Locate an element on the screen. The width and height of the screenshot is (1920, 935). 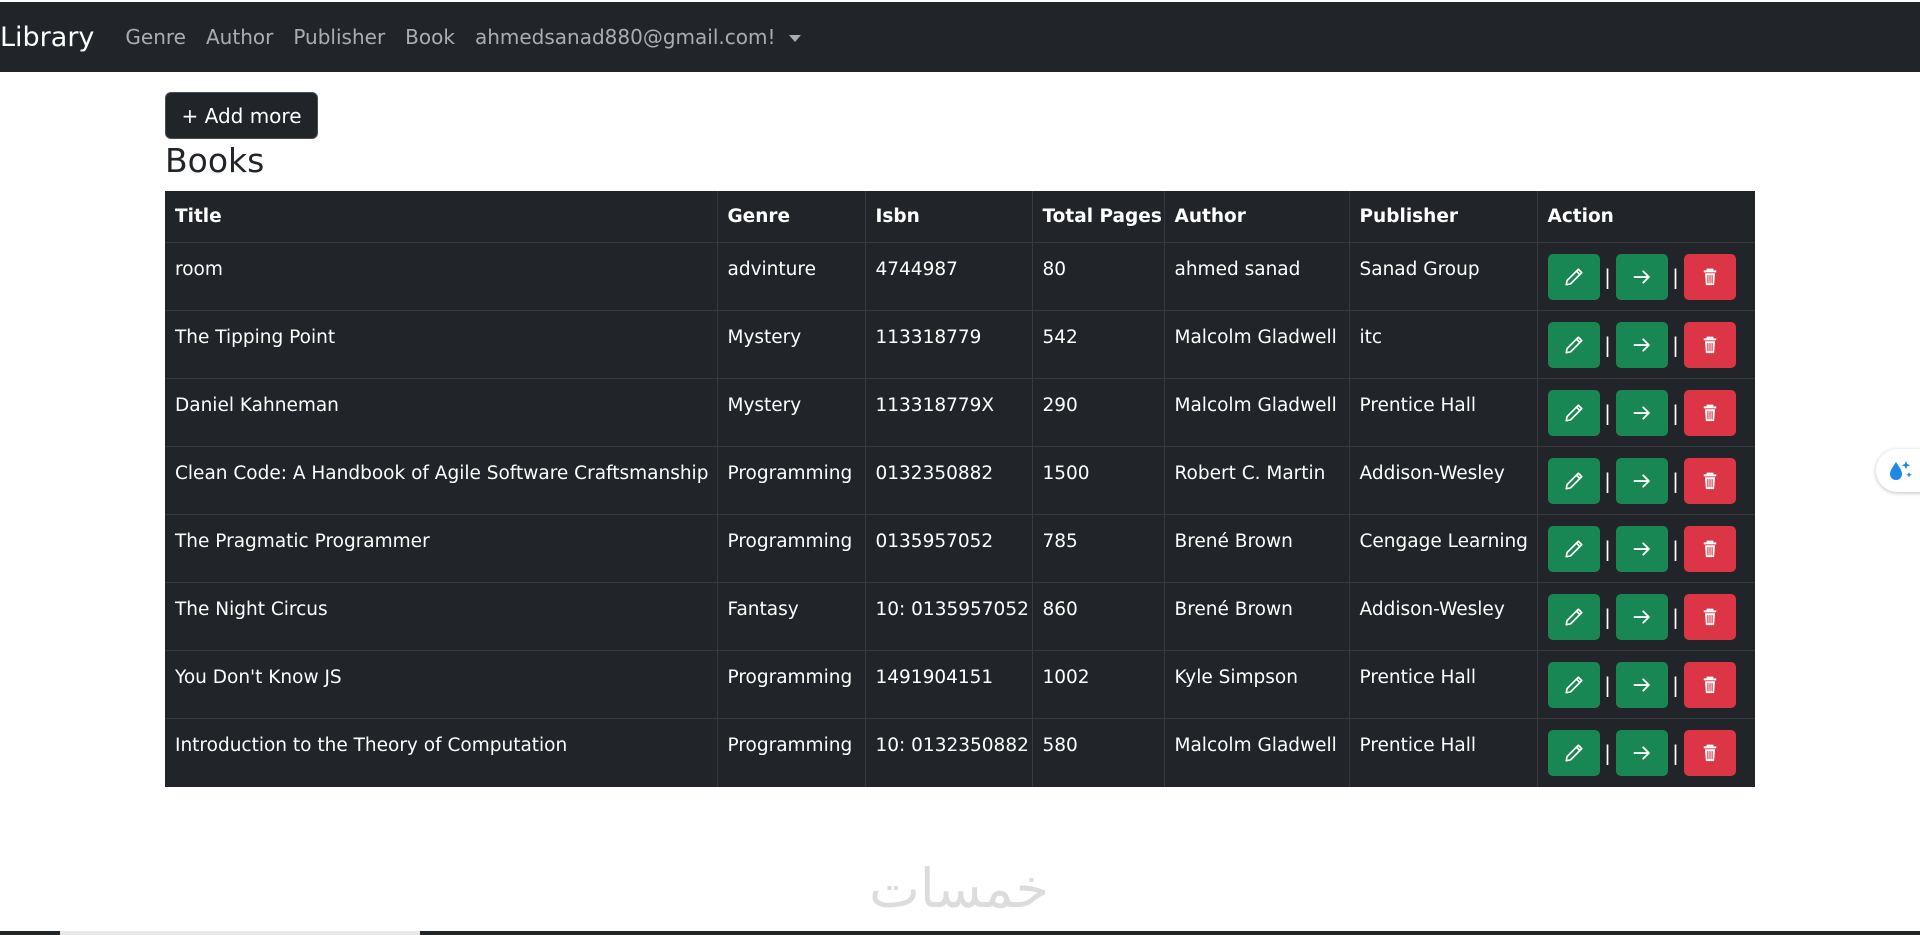
assistant-float-button is located at coordinates (1898, 470).